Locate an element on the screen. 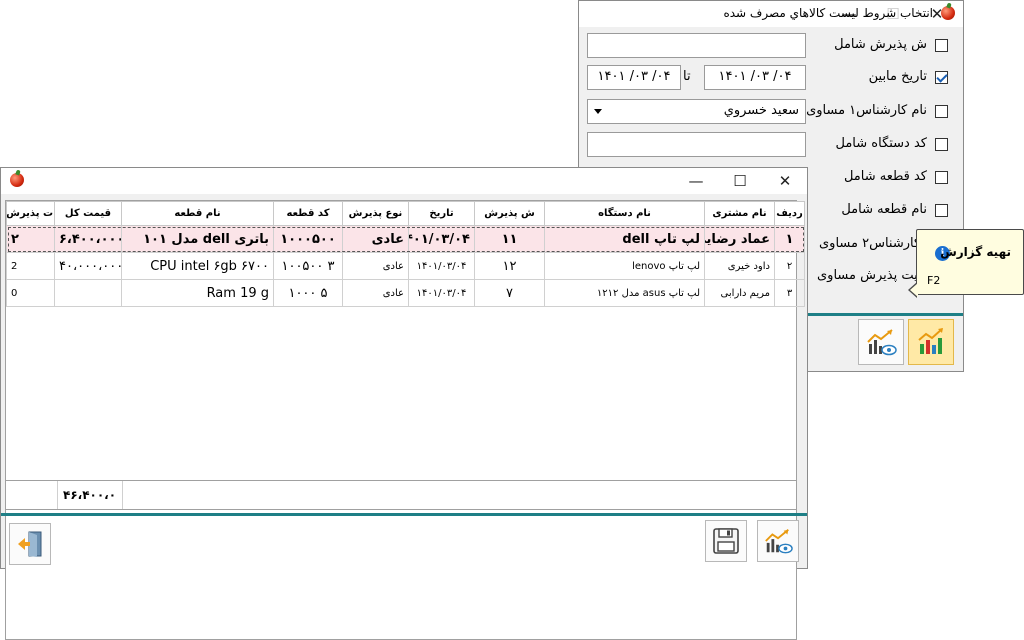 Image resolution: width=1024 pixels, height=640 pixels. filter-date-label: تاریخ مابین is located at coordinates (897, 76).